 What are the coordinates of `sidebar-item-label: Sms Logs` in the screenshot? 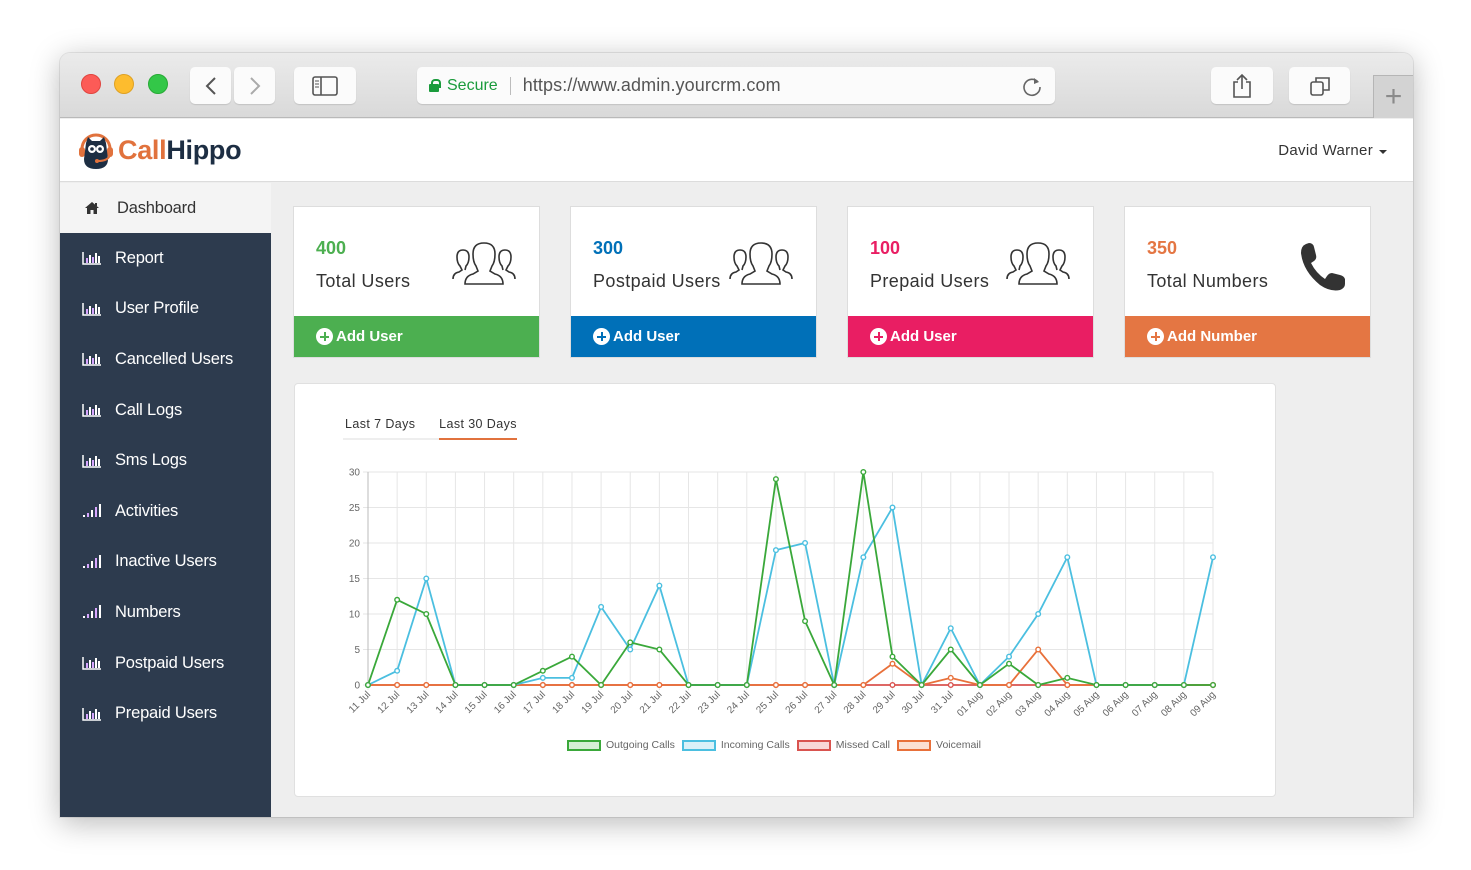 It's located at (151, 460).